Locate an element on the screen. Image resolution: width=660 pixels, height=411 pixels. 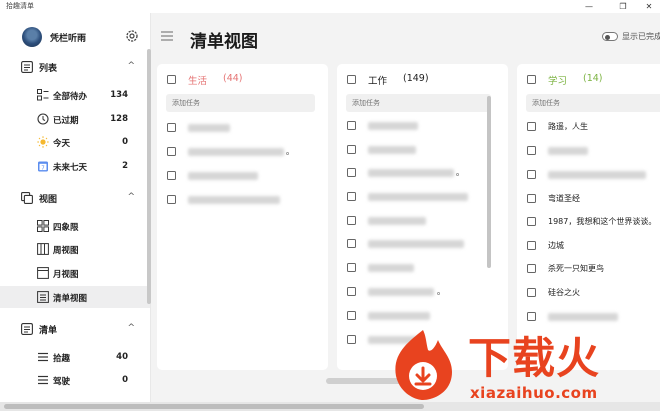
section-views: 视图 ^ is located at coordinates (80, 198).